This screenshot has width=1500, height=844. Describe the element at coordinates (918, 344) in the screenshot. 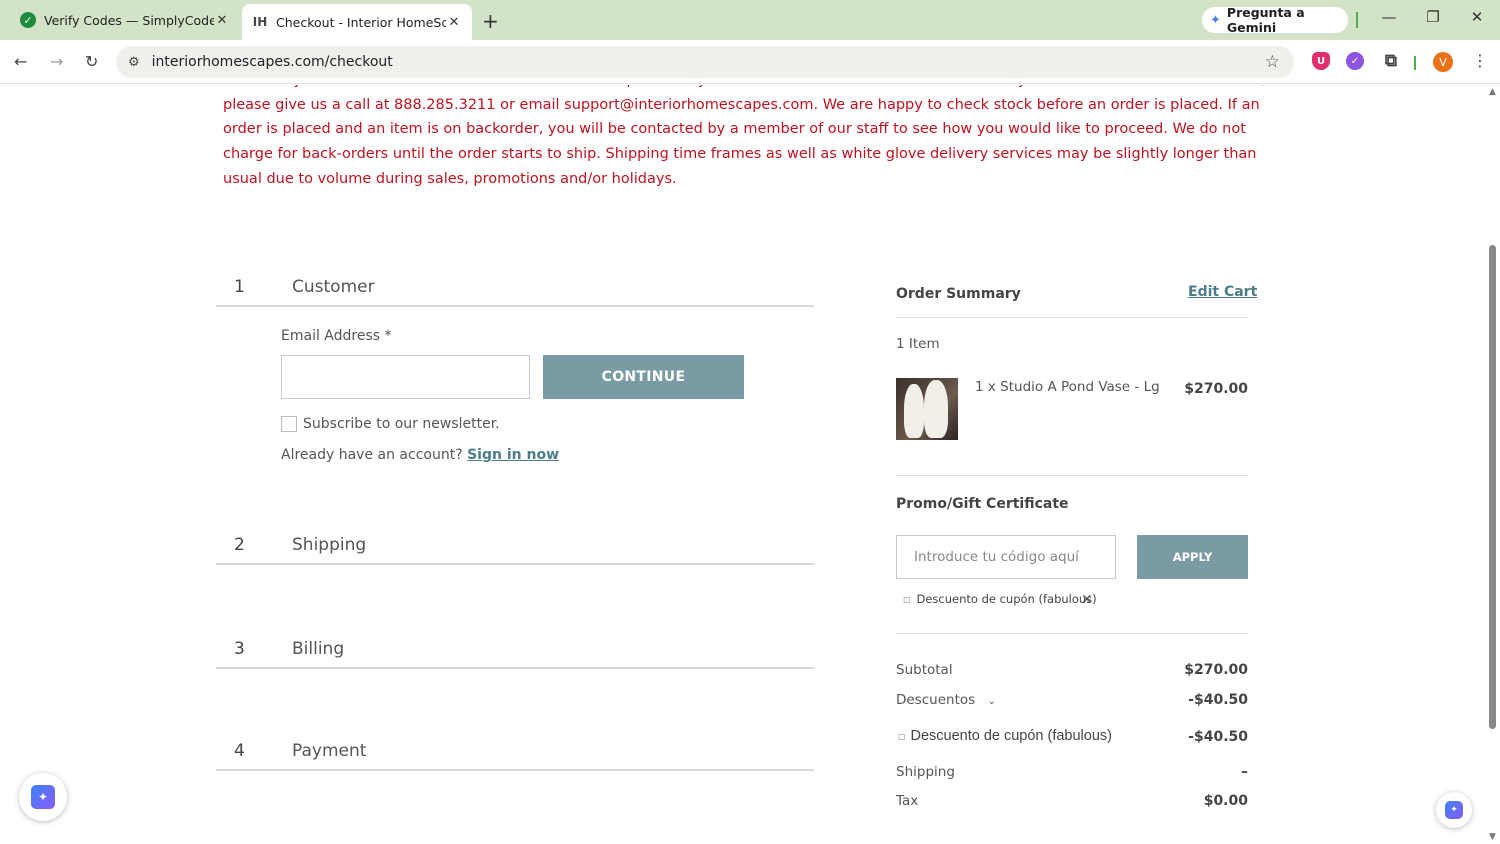

I see `item-count: 1 Item` at that location.